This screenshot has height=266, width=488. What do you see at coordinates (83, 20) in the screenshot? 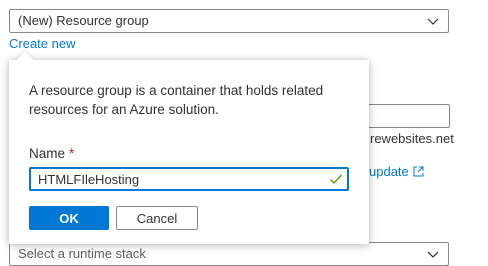
I see `resource-group-value: (New) Resource group` at bounding box center [83, 20].